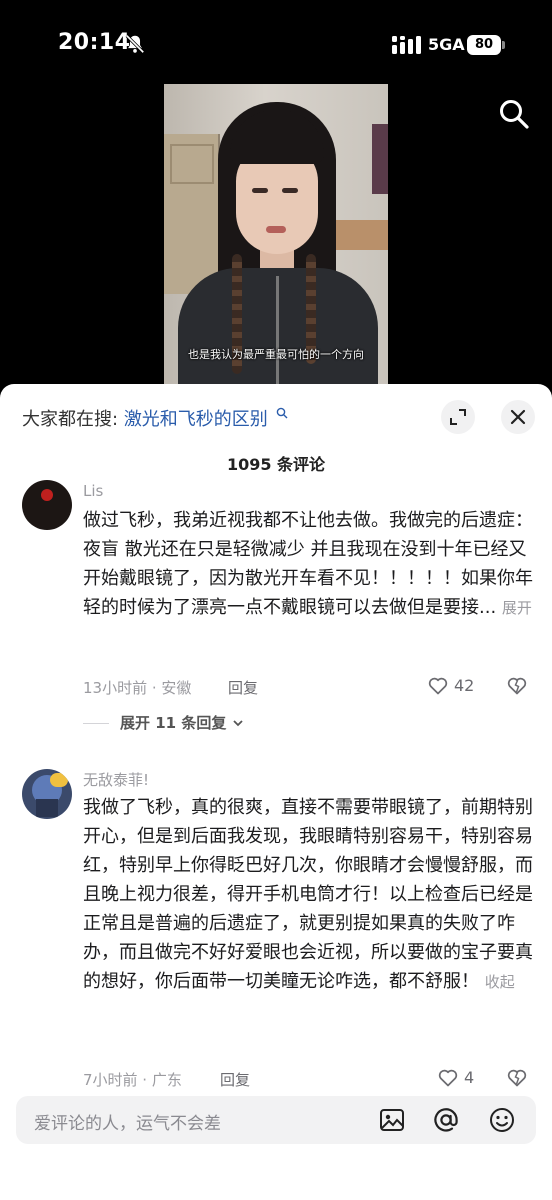  Describe the element at coordinates (173, 723) in the screenshot. I see `expand-replies-label: 展开 11 条回复` at that location.